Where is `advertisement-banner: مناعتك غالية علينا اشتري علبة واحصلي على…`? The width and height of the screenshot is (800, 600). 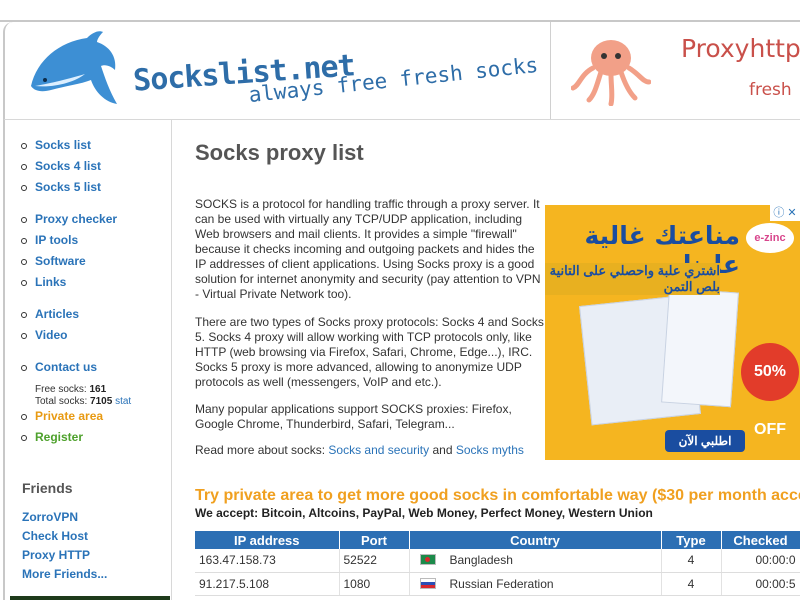 advertisement-banner: مناعتك غالية علينا اشتري علبة واحصلي على… is located at coordinates (672, 332).